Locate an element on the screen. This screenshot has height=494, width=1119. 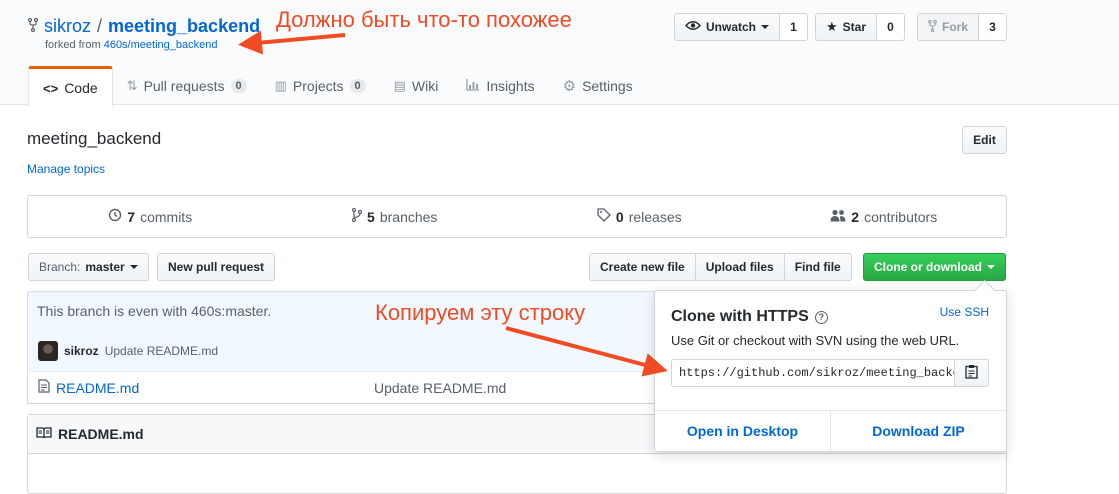
clone-download-button: Clone or download is located at coordinates (934, 267).